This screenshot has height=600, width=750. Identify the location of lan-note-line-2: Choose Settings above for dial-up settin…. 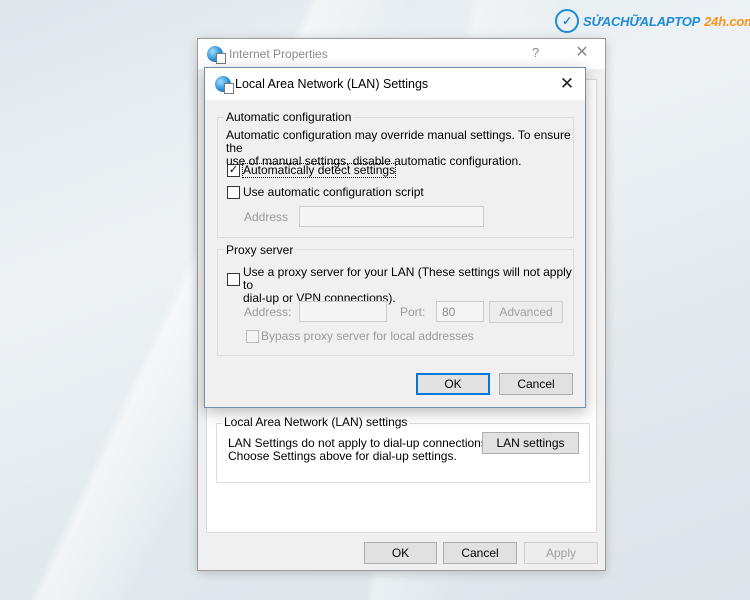
(342, 456).